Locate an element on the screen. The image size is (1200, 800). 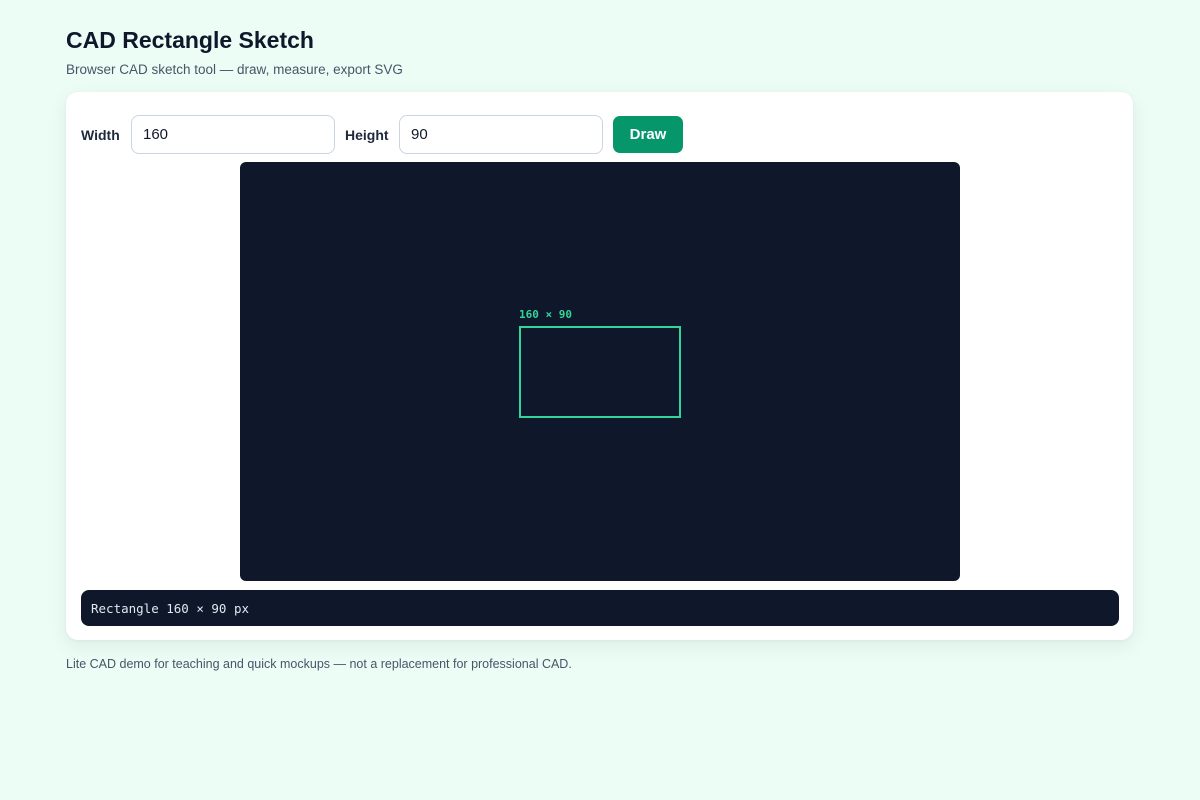
status-bar: Rectangle 160 × 90 px is located at coordinates (600, 608).